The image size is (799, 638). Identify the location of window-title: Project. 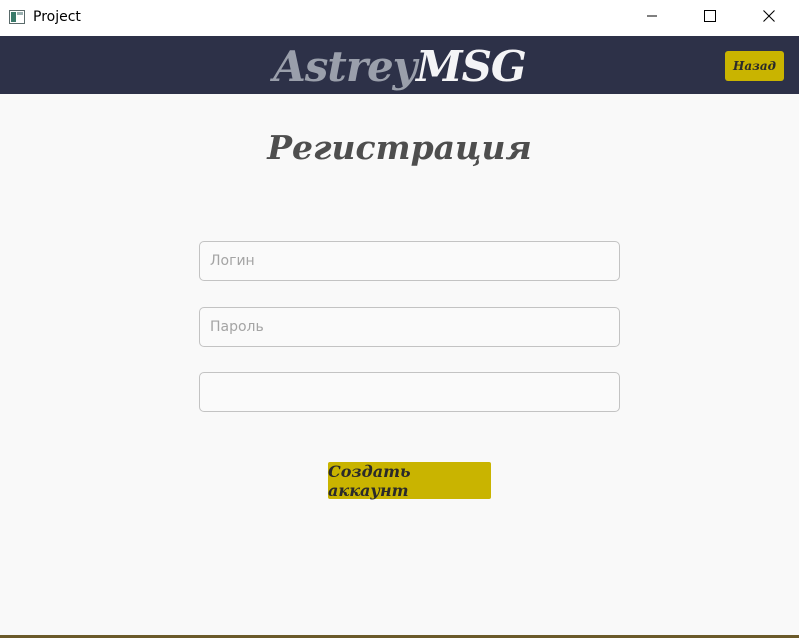
(57, 17).